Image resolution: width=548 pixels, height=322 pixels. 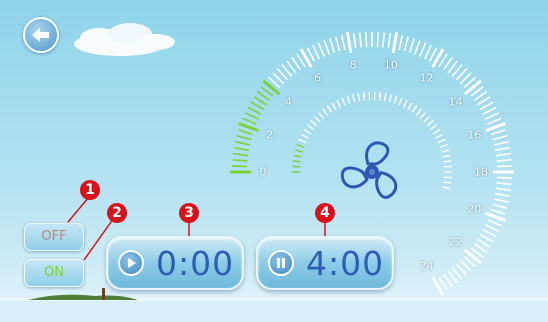 What do you see at coordinates (117, 213) in the screenshot?
I see `callout-badge-2: 2` at bounding box center [117, 213].